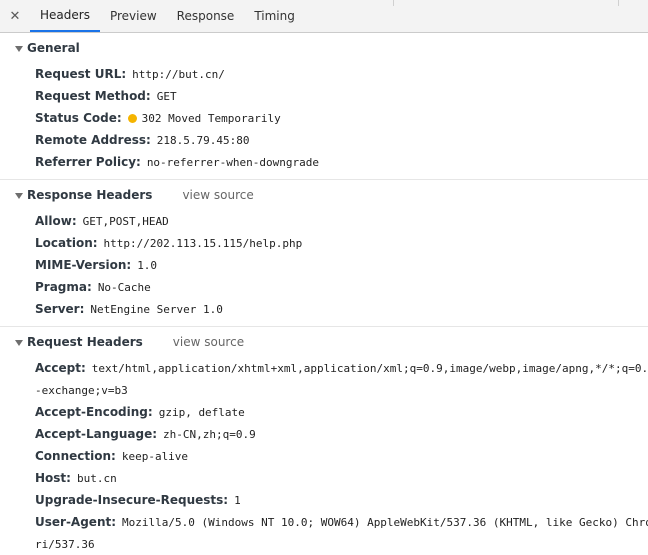 This screenshot has width=648, height=555. Describe the element at coordinates (324, 390) in the screenshot. I see `request-header-row-continuation: -exchange;v=b3` at that location.